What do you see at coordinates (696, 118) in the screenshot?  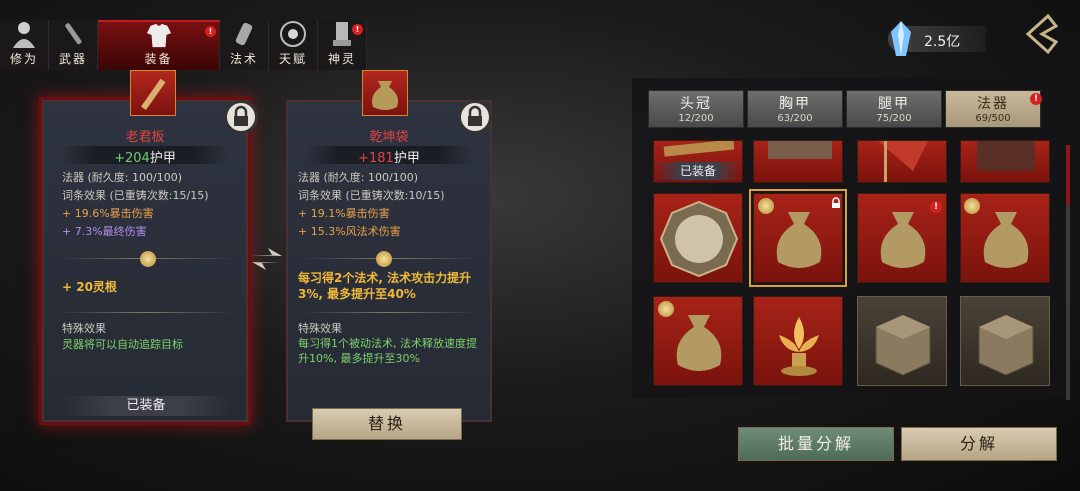 I see `tab-count: 12/200` at bounding box center [696, 118].